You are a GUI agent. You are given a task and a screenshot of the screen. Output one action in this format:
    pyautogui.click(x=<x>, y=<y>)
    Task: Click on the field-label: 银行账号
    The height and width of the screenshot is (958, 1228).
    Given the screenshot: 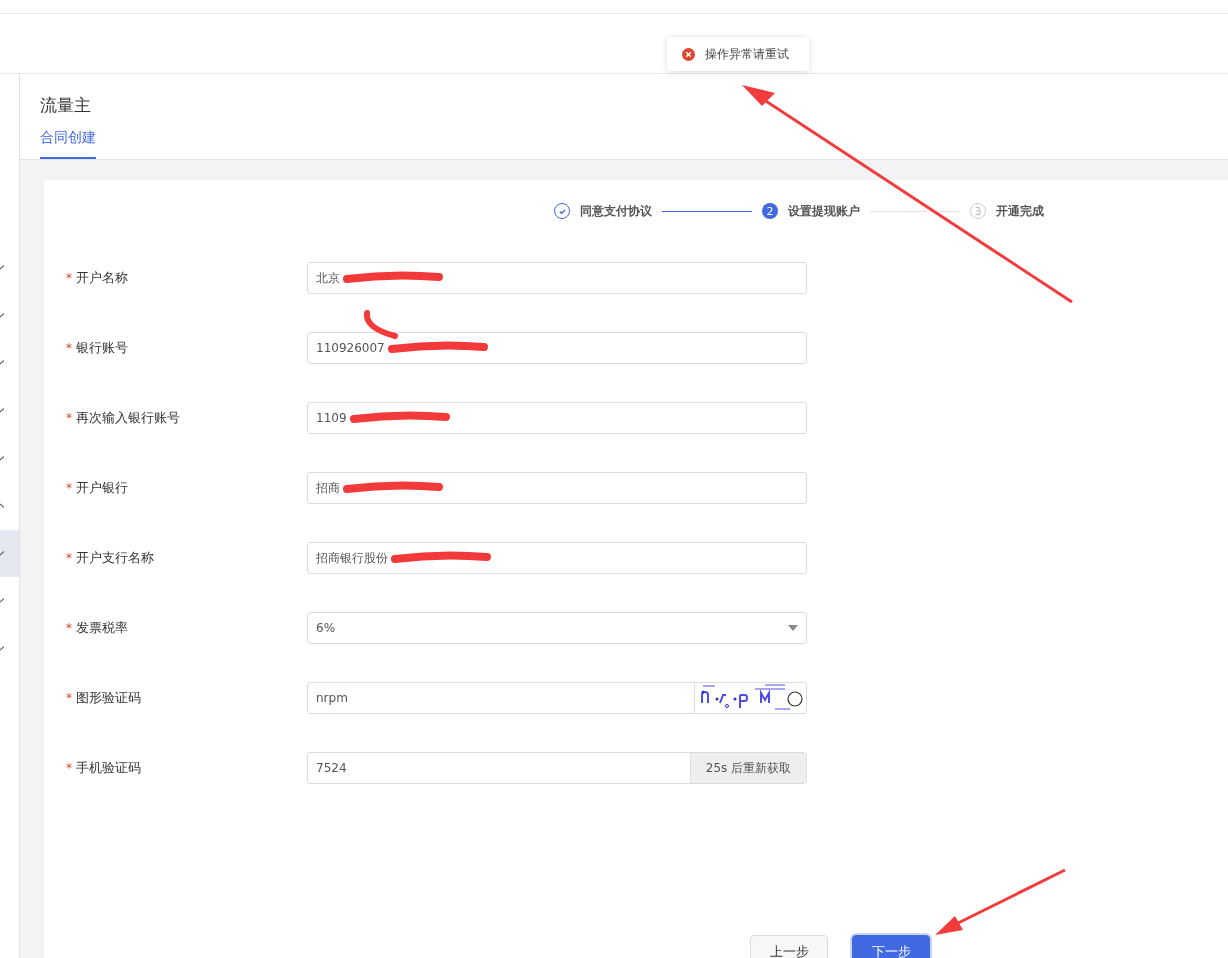 What is the action you would take?
    pyautogui.click(x=102, y=348)
    